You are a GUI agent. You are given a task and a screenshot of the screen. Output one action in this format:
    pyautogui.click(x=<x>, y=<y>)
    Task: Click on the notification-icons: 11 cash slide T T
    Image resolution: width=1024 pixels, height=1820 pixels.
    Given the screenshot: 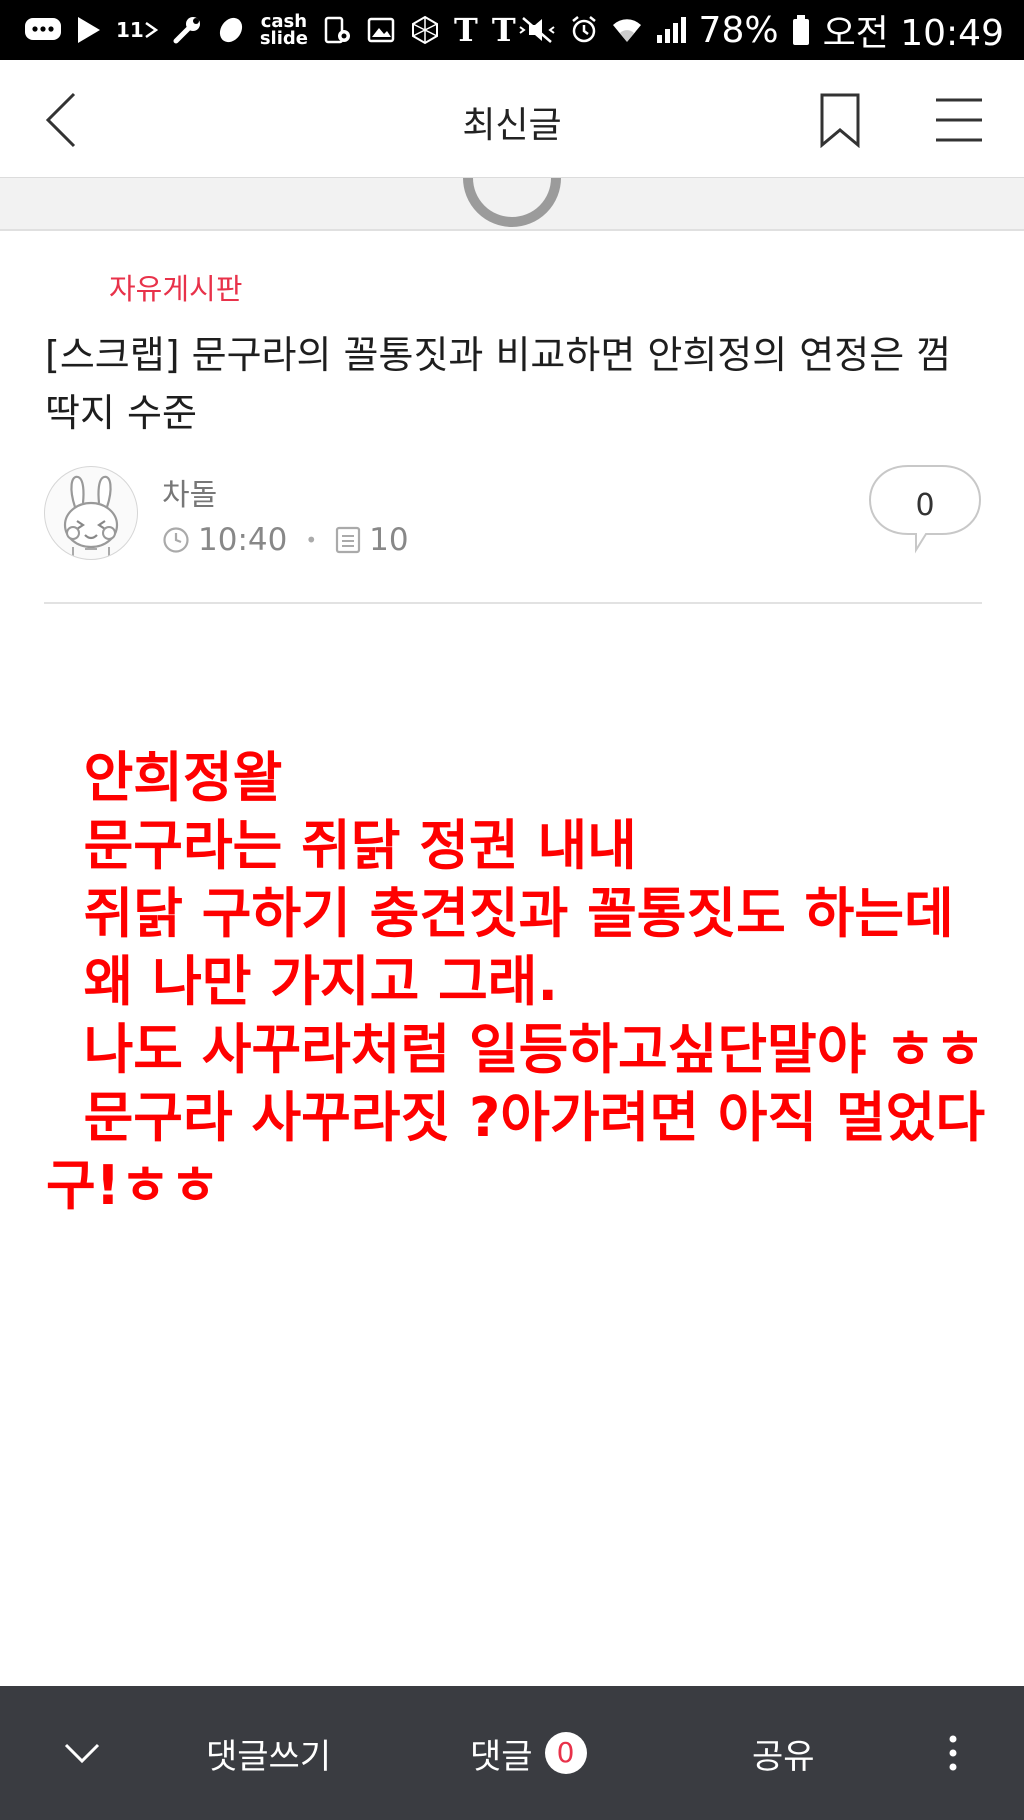 What is the action you would take?
    pyautogui.click(x=270, y=30)
    